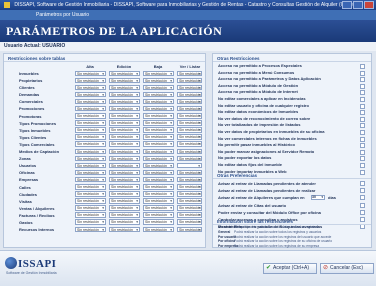  What do you see at coordinates (358, 5) in the screenshot?
I see `maximize-button` at bounding box center [358, 5].